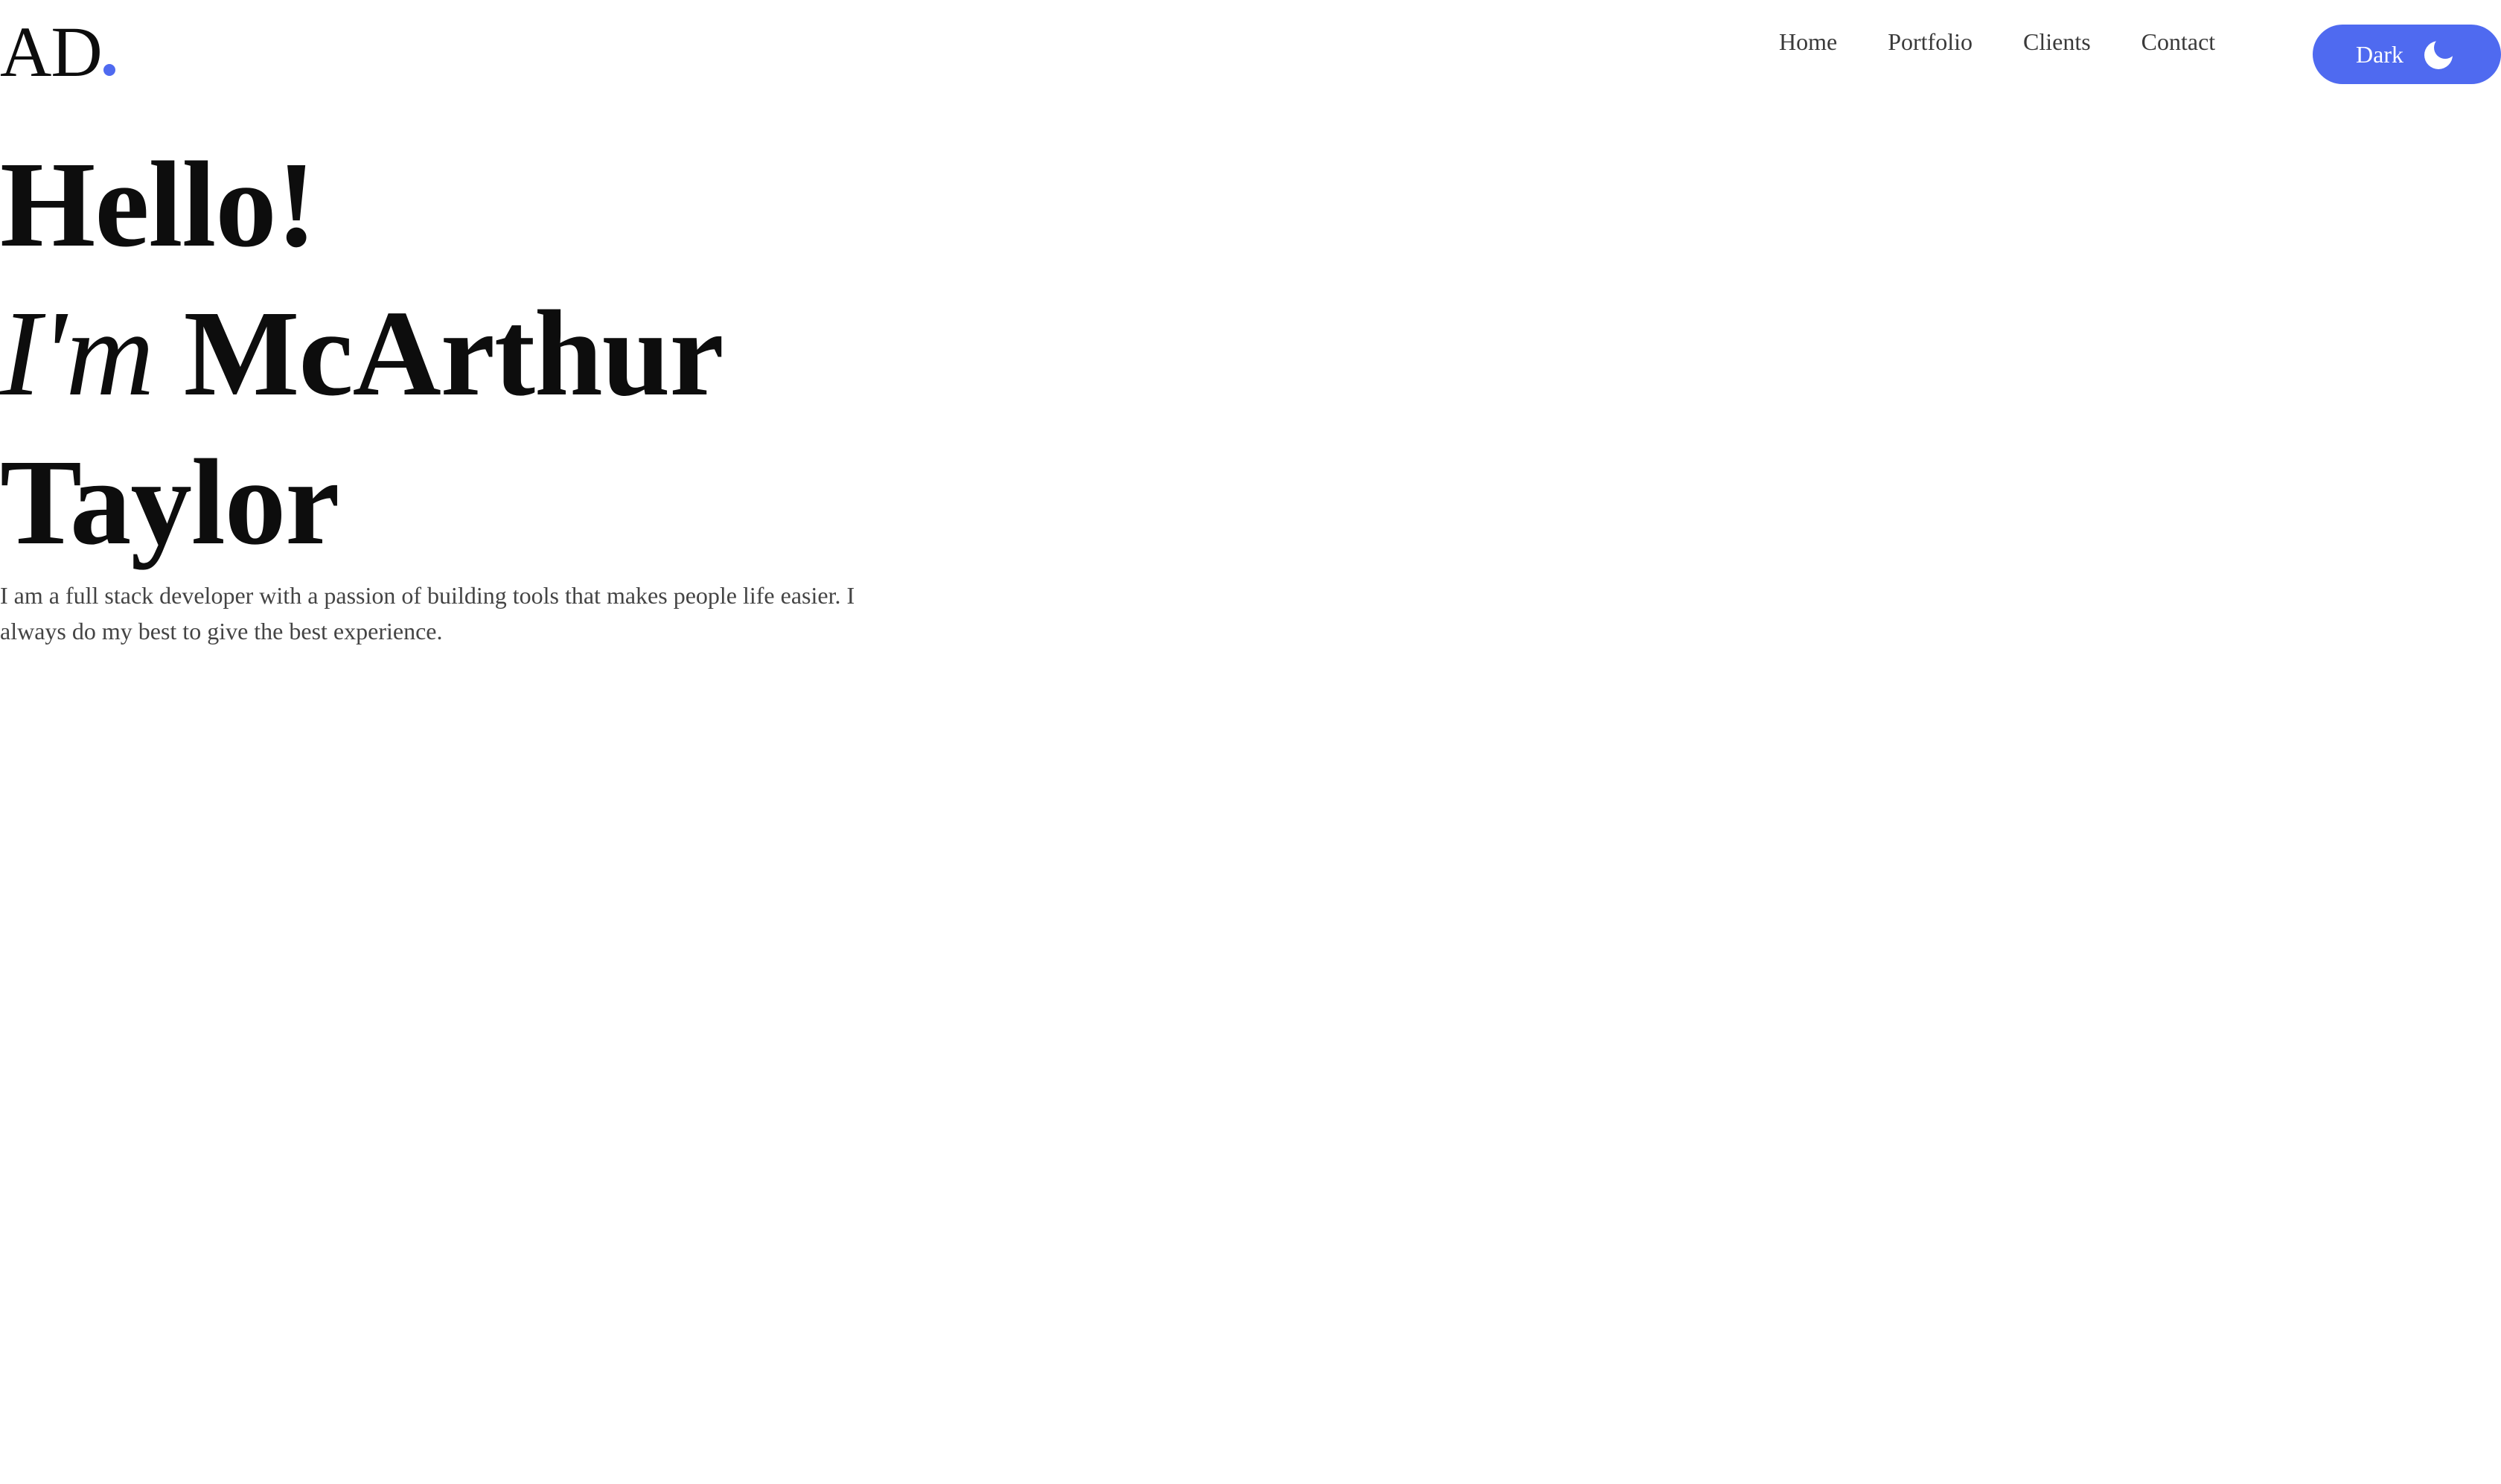 This screenshot has width=2501, height=1484. I want to click on nav-link-portfolio: Portfolio, so click(1930, 41).